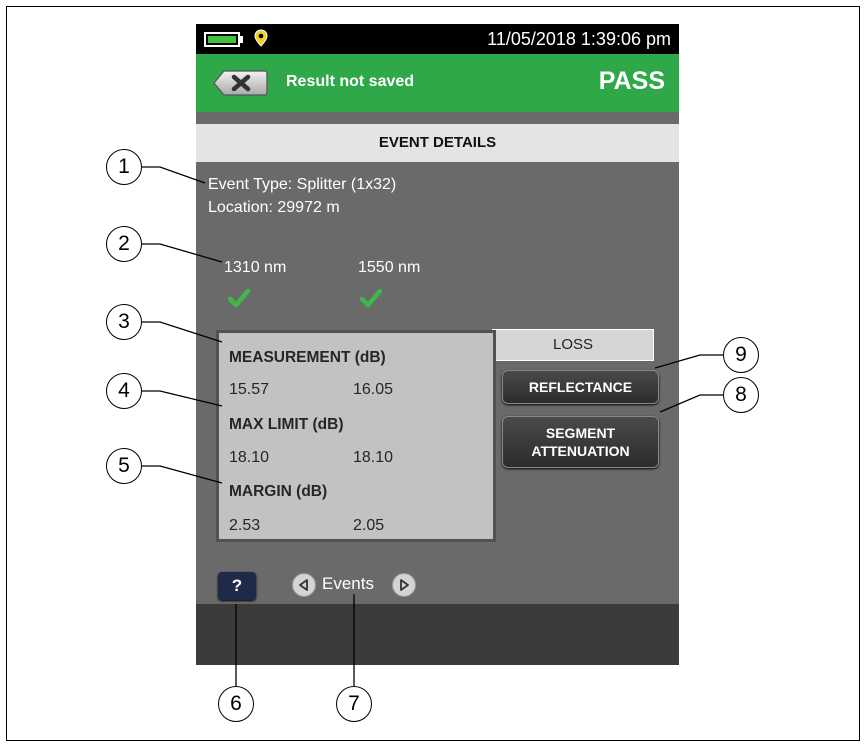 This screenshot has height=749, width=868. Describe the element at coordinates (236, 704) in the screenshot. I see `callout-6: 6` at that location.